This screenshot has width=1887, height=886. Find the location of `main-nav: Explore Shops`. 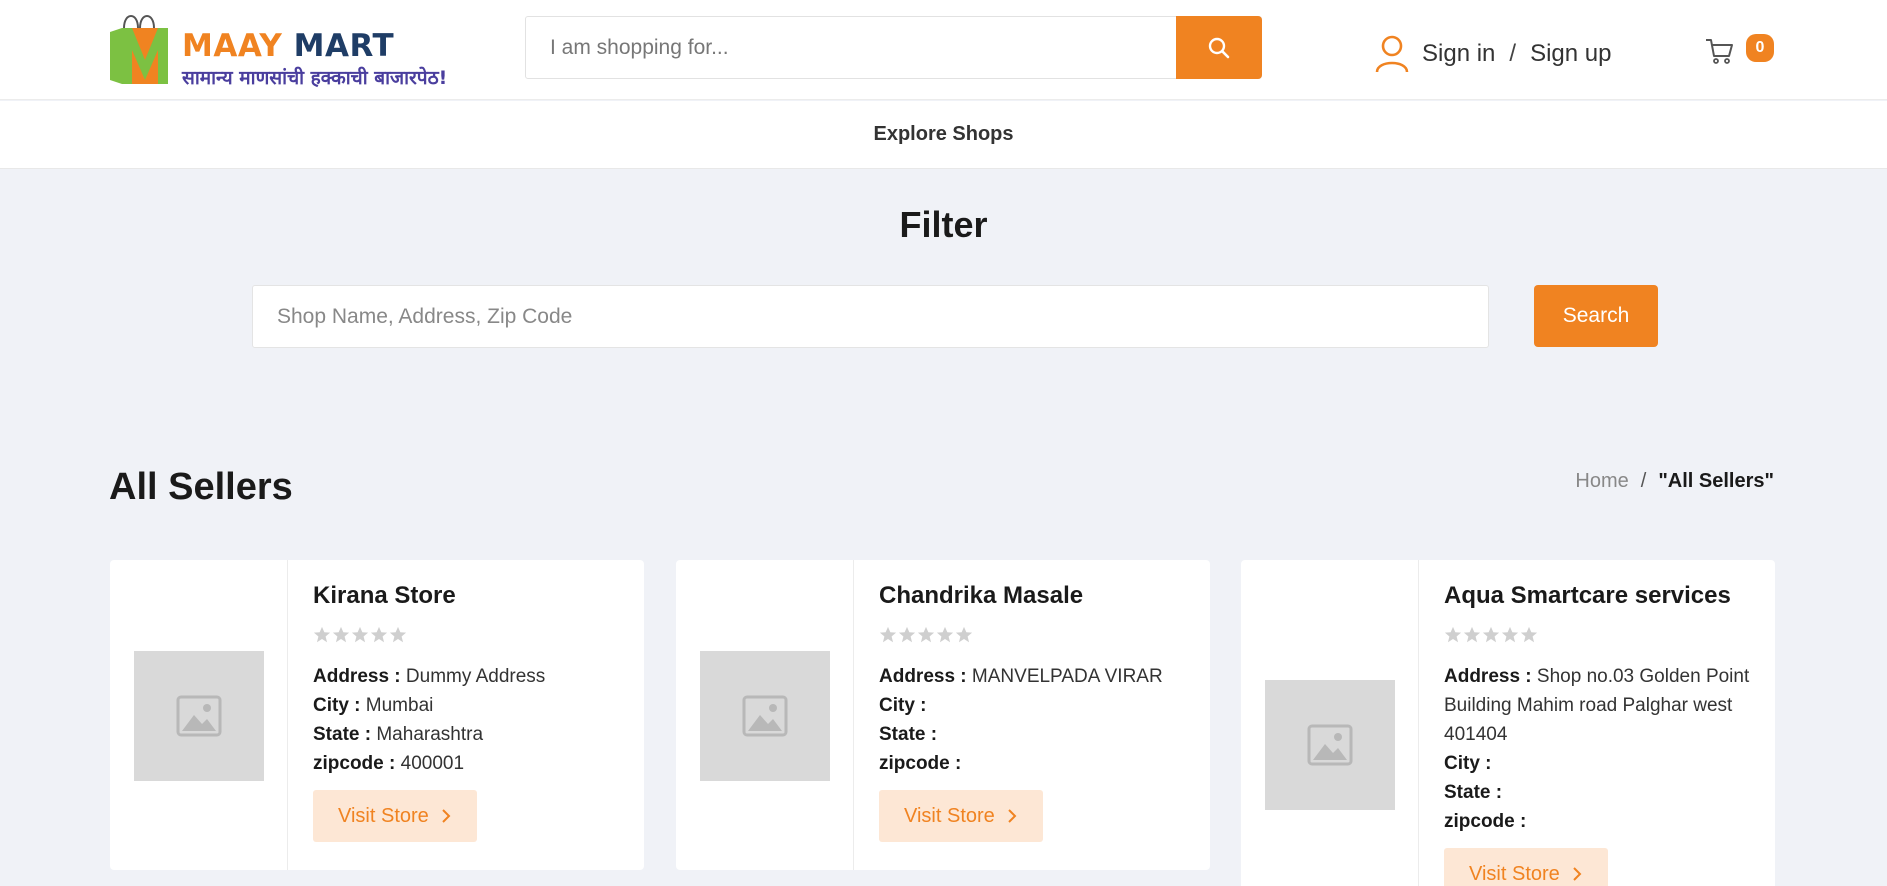

main-nav: Explore Shops is located at coordinates (943, 135).